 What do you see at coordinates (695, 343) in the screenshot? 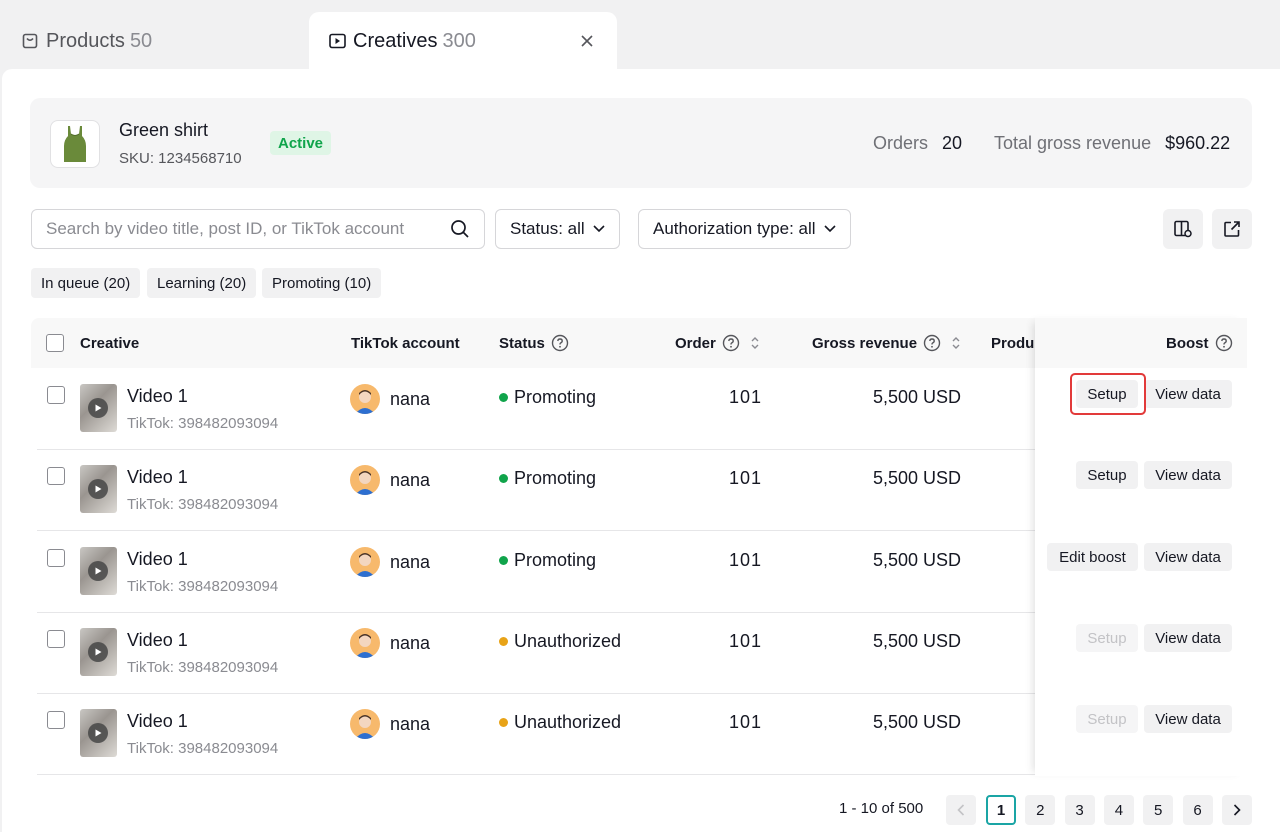
I see `header-order-label: Order` at bounding box center [695, 343].